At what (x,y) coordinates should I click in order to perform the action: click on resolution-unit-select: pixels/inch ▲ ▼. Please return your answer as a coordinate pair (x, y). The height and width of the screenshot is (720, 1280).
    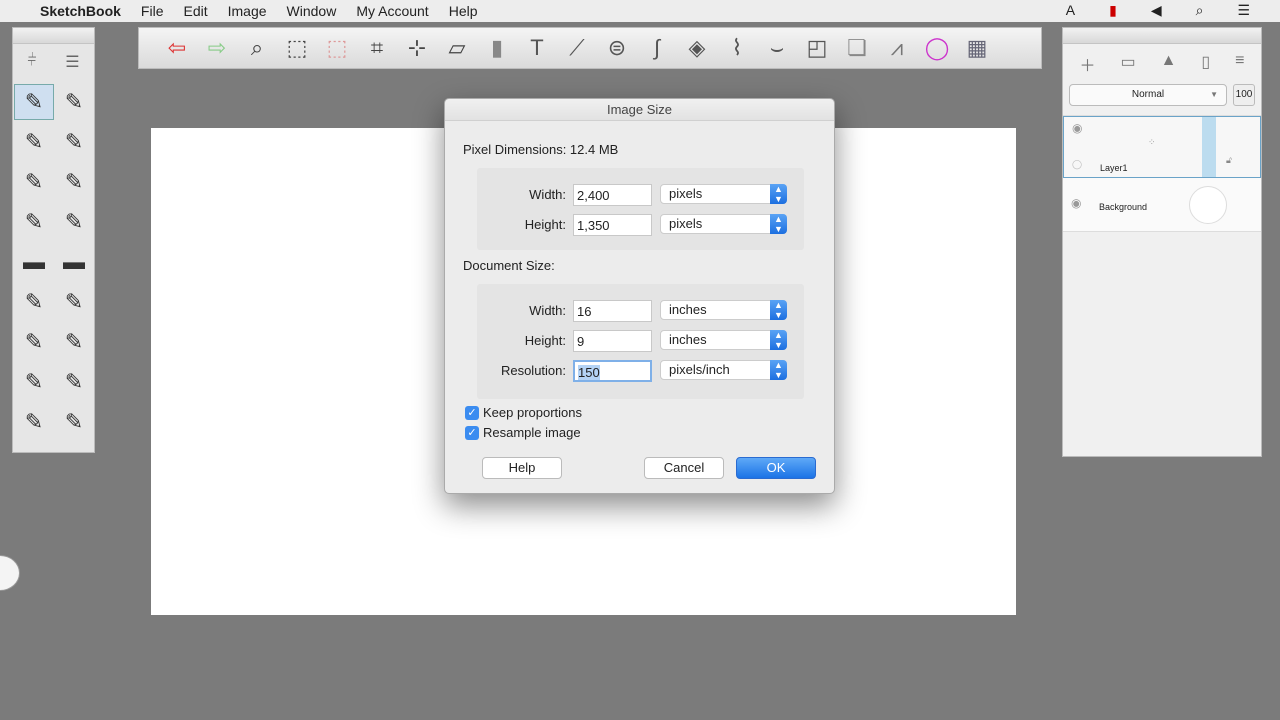
    Looking at the image, I should click on (723, 370).